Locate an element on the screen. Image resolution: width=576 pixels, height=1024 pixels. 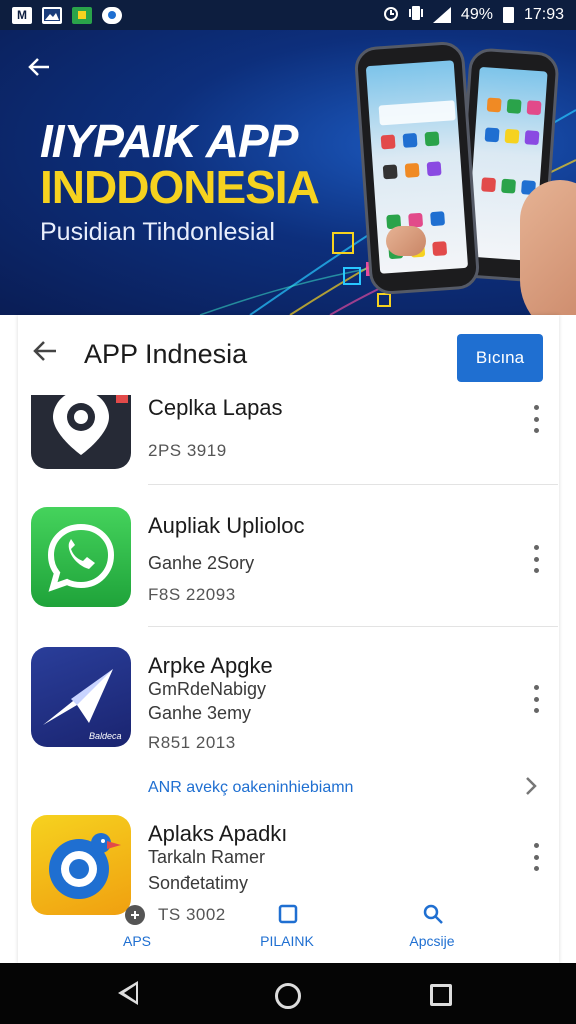
tab-apps: APS is located at coordinates (137, 929).